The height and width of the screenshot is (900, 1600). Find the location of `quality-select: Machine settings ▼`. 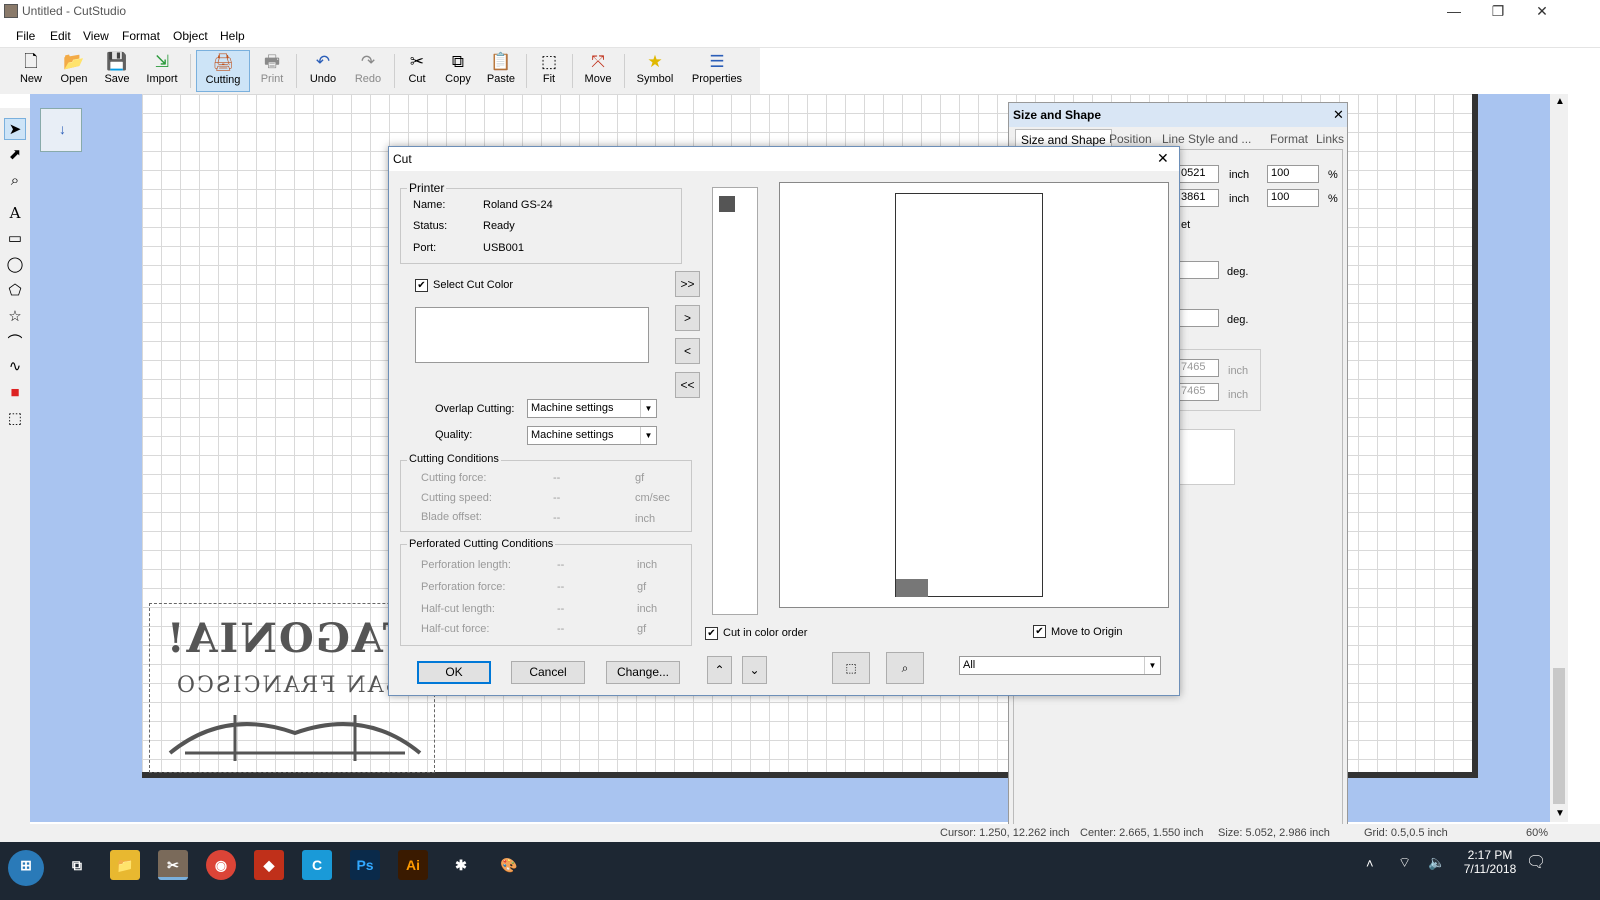

quality-select: Machine settings ▼ is located at coordinates (592, 435).